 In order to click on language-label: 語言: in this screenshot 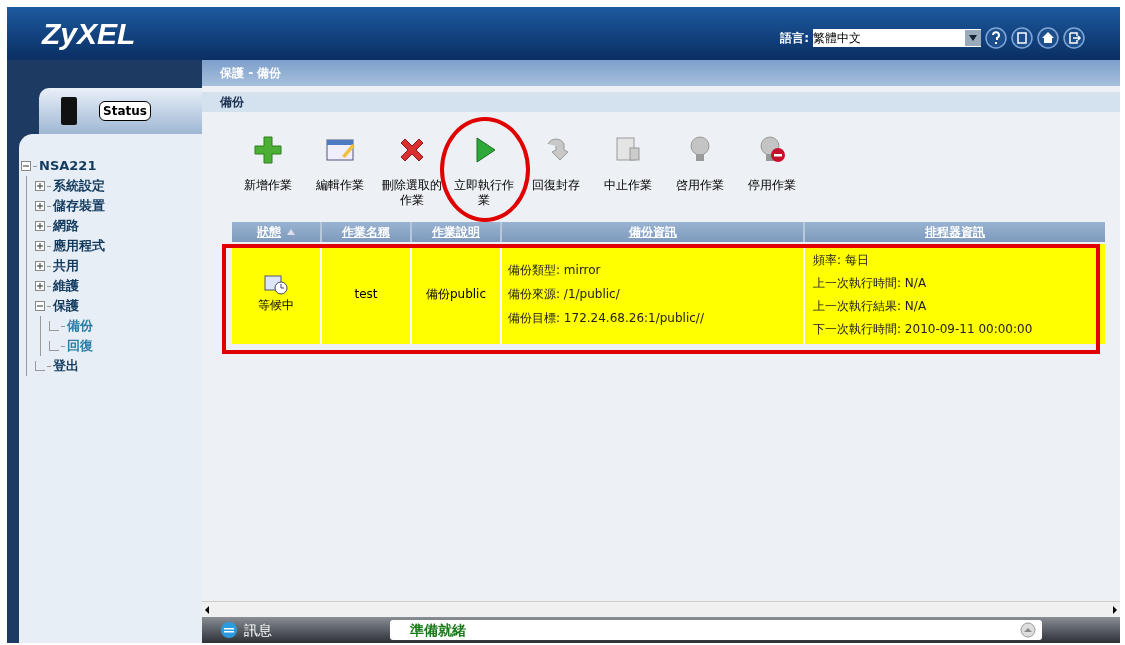, I will do `click(794, 38)`.